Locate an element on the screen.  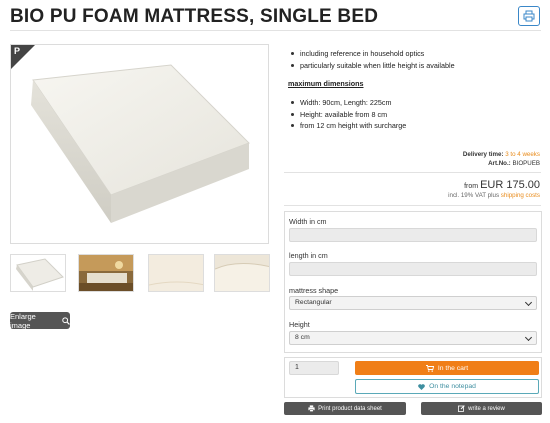
article-number: BIOPUEB is located at coordinates (526, 163).